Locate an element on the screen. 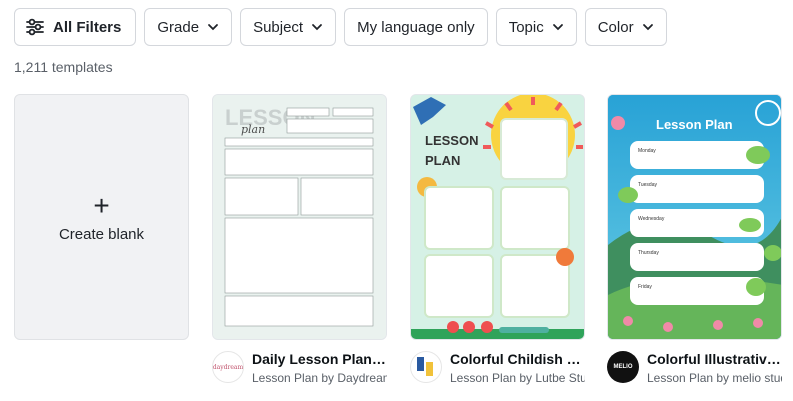 Image resolution: width=793 pixels, height=401 pixels. all-filters-label: All Filters is located at coordinates (87, 27).